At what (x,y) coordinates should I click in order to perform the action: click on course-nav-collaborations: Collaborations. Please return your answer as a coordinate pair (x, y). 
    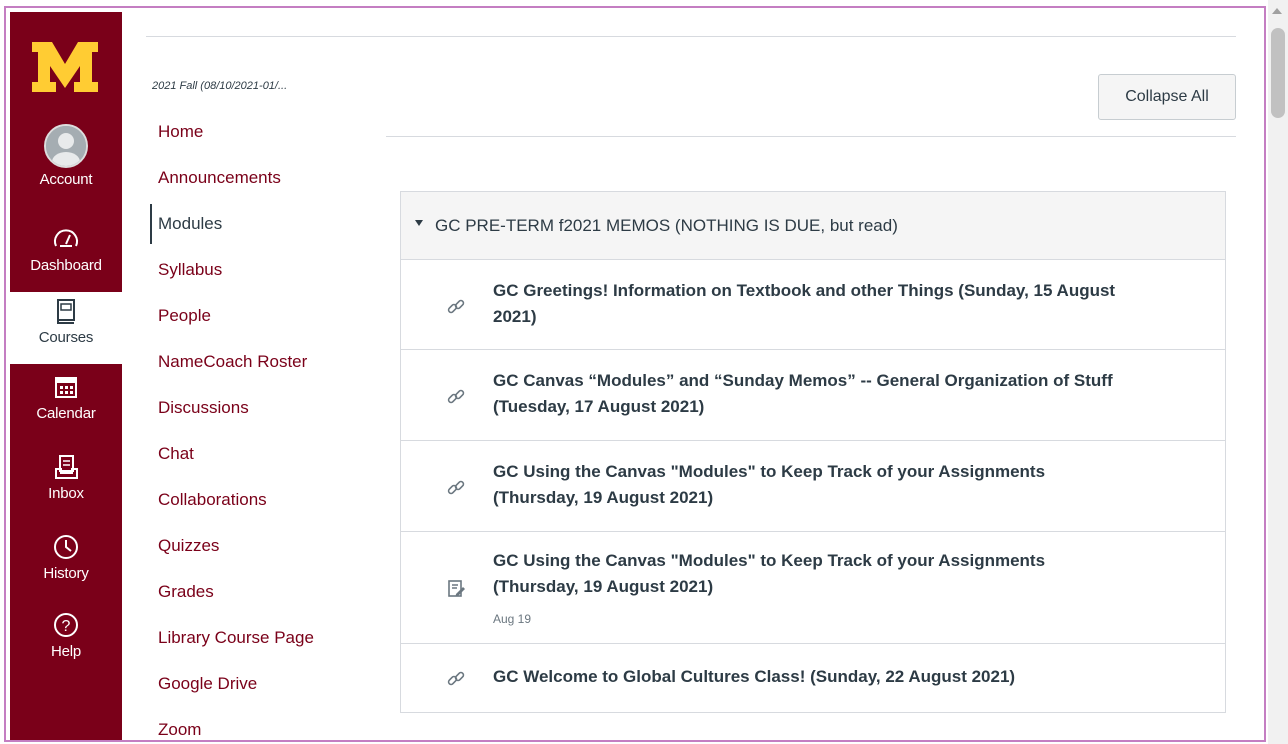
    Looking at the image, I should click on (212, 500).